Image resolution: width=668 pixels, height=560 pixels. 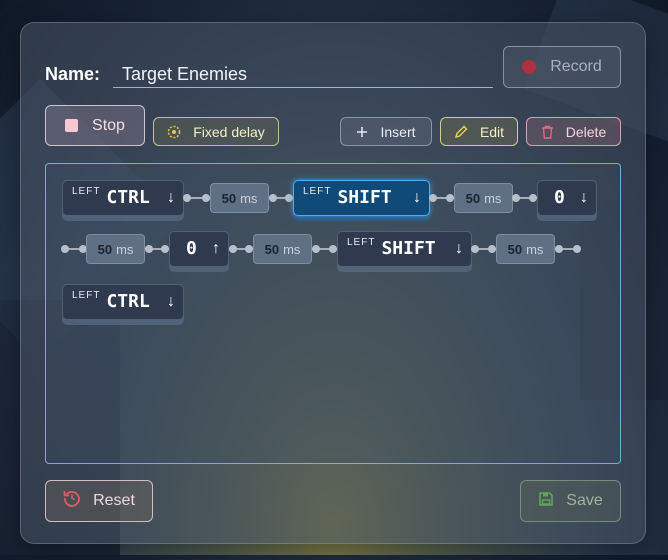 What do you see at coordinates (398, 131) in the screenshot?
I see `insert-label: Insert` at bounding box center [398, 131].